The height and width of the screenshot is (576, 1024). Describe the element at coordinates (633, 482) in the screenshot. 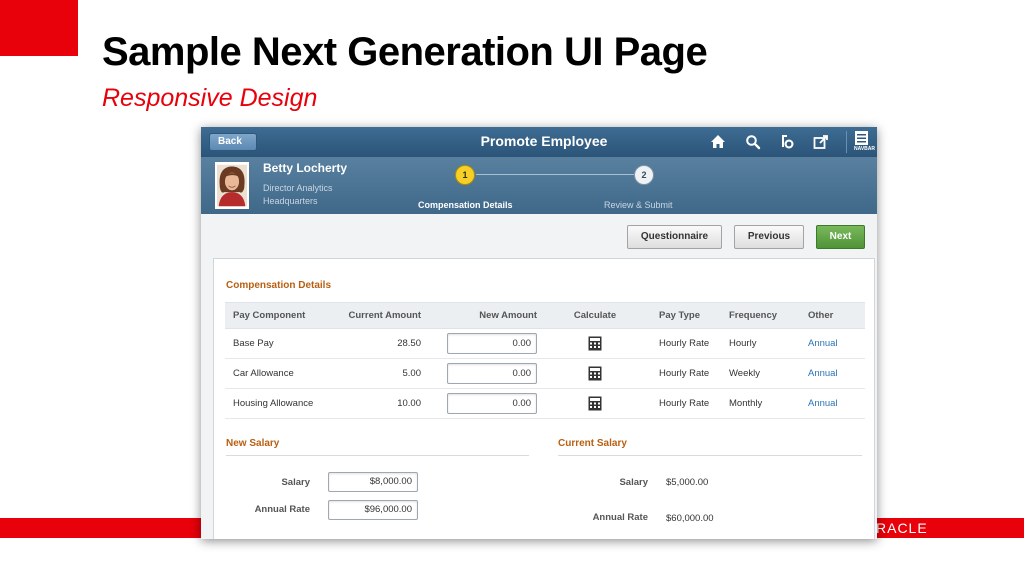

I see `current-salary-label: Salary` at that location.